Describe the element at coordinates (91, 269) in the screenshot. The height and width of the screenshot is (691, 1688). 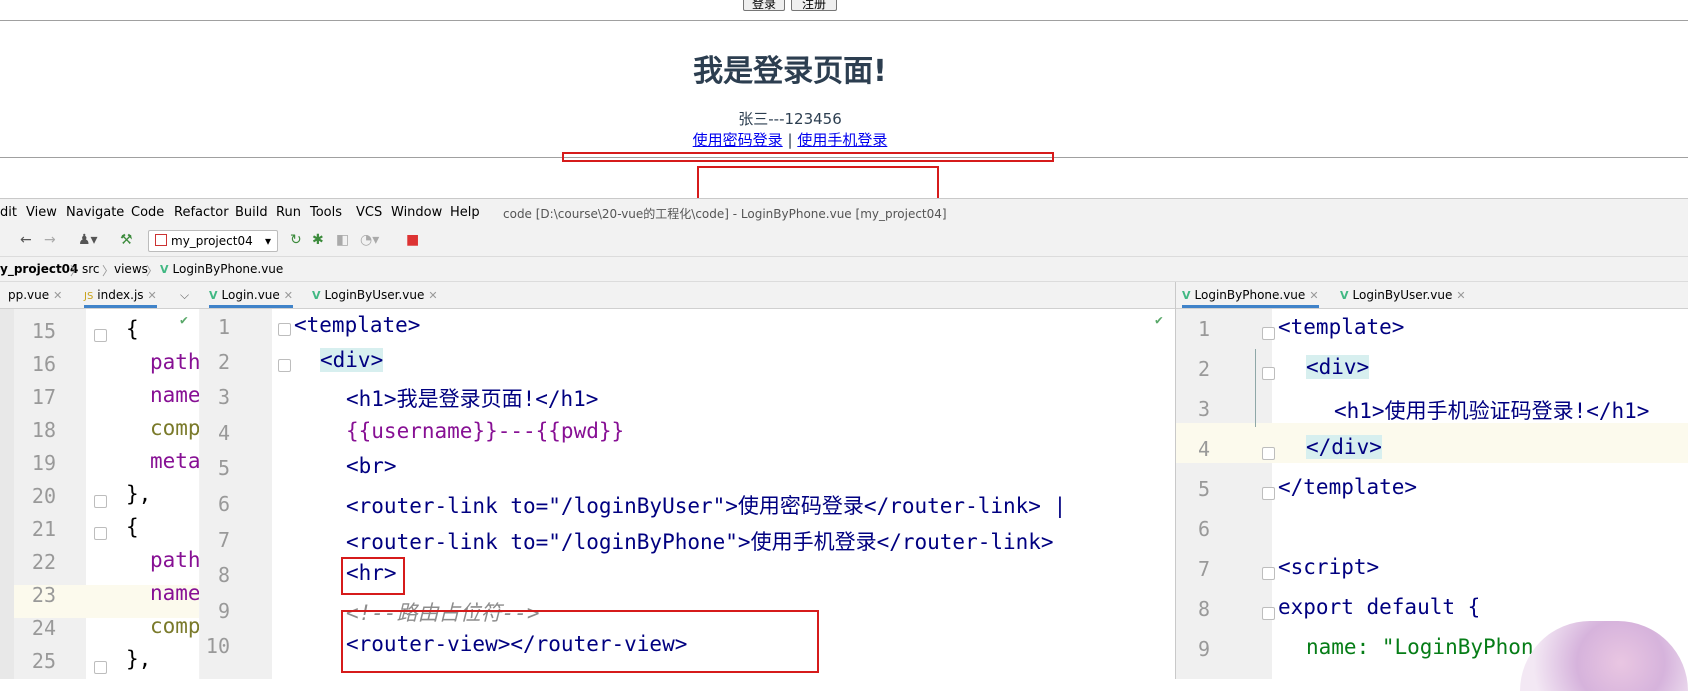
I see `breadcrumb-src: src` at that location.